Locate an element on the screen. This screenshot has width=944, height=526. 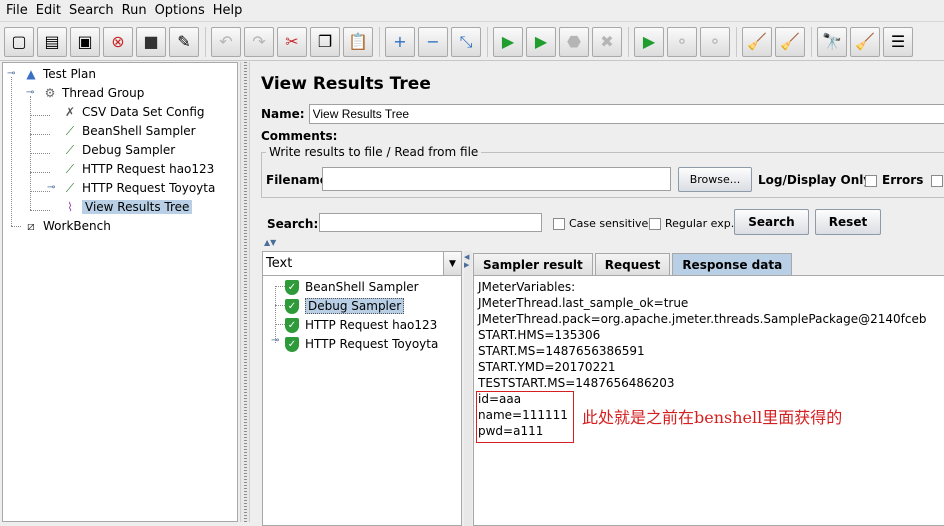
split-arrows-icon: ▲▼ is located at coordinates (270, 242).